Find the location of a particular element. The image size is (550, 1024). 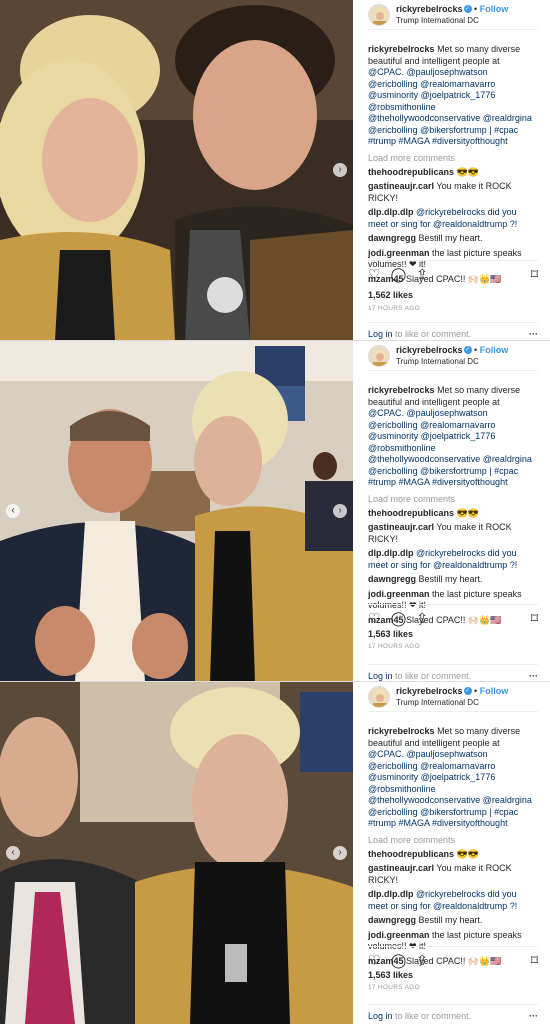

timestamp: 17 HOURS AGO is located at coordinates (394, 646).